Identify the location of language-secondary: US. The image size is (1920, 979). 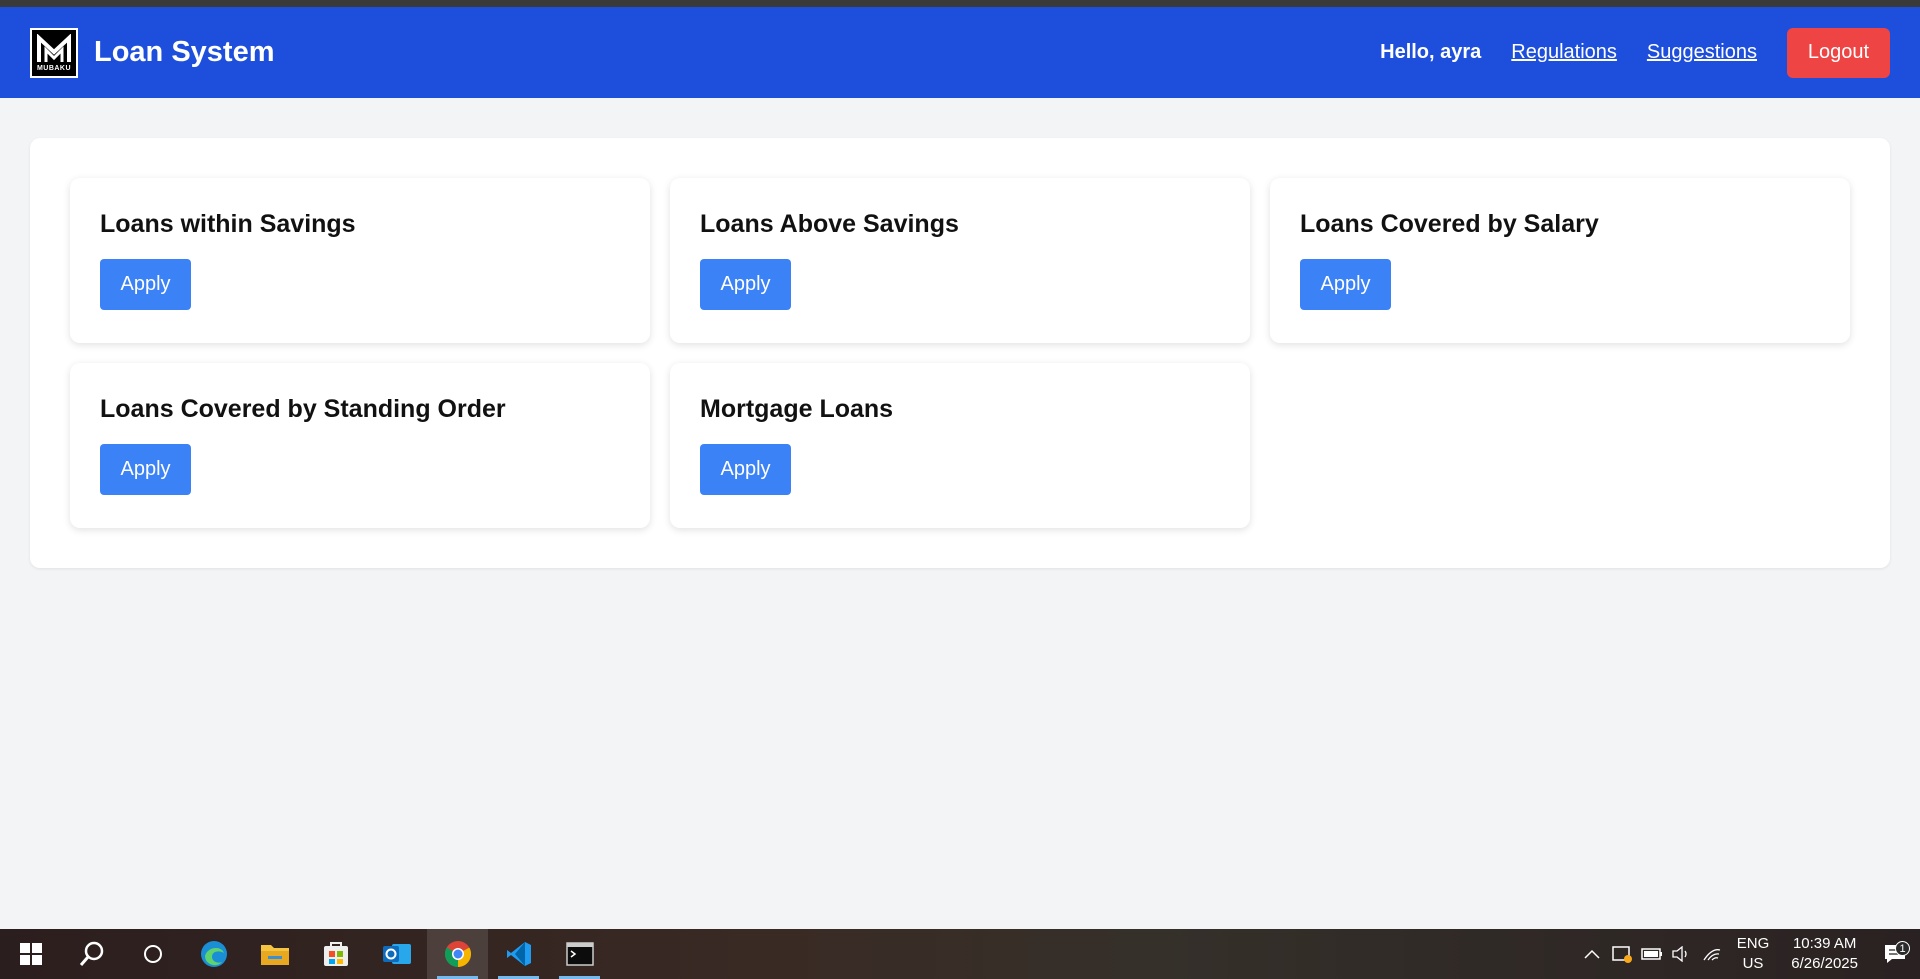
(1753, 963).